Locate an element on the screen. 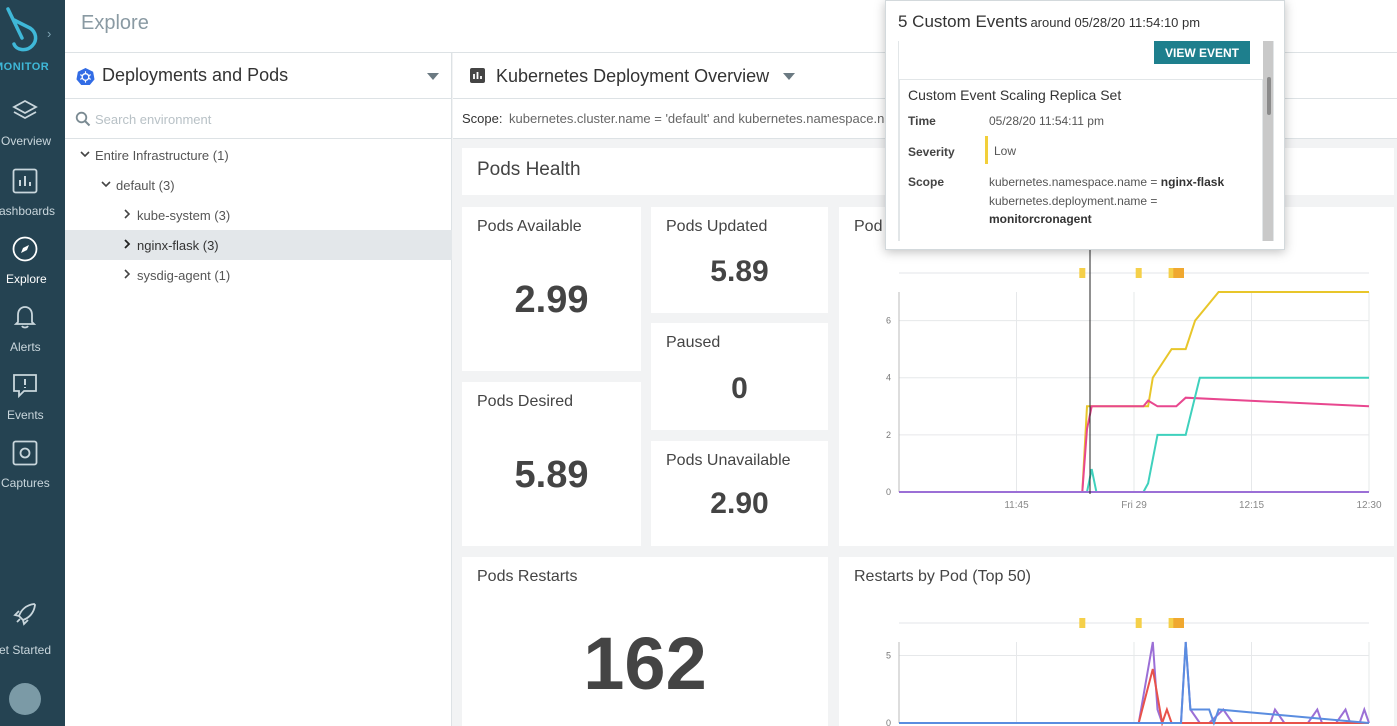 Image resolution: width=1397 pixels, height=726 pixels. user-avatar is located at coordinates (25, 699).